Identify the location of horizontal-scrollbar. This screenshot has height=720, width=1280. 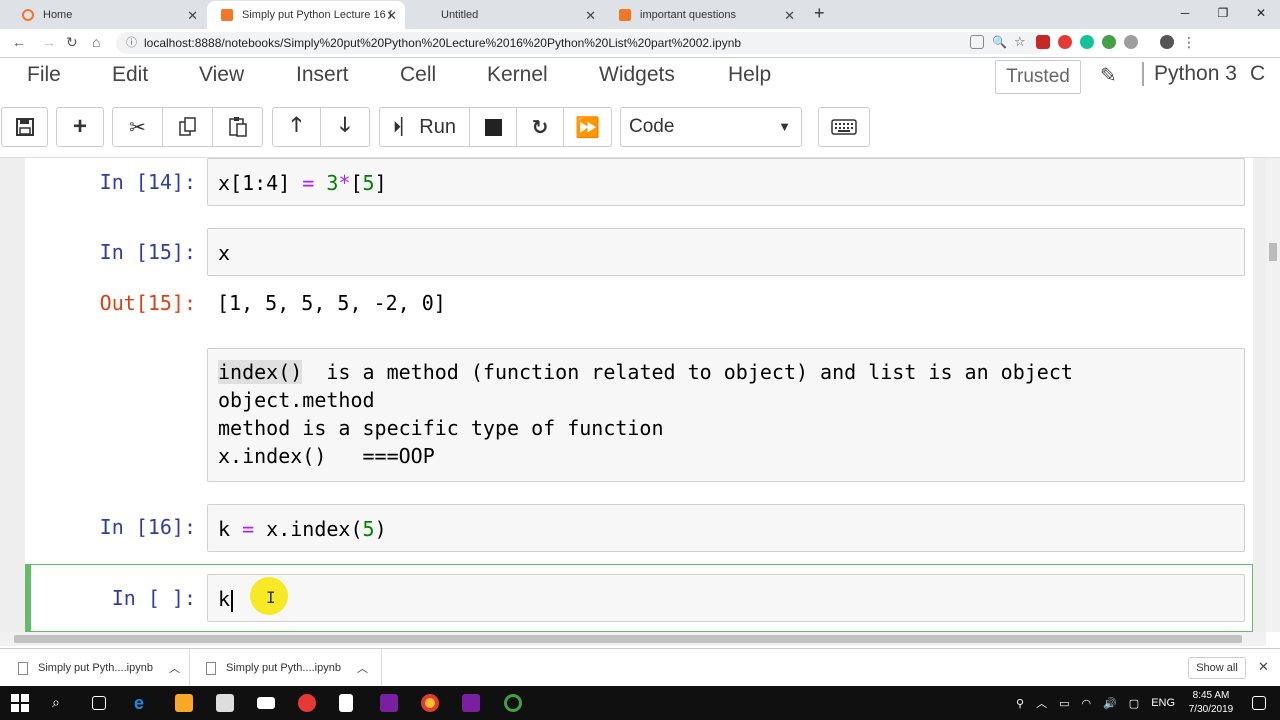
(633, 639).